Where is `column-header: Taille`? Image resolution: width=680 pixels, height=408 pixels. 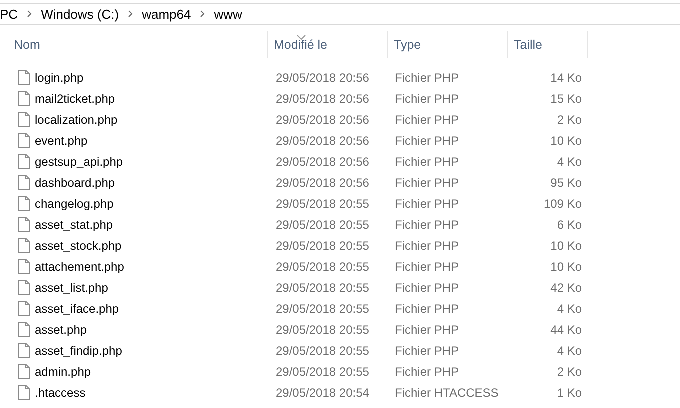
column-header: Taille is located at coordinates (528, 45).